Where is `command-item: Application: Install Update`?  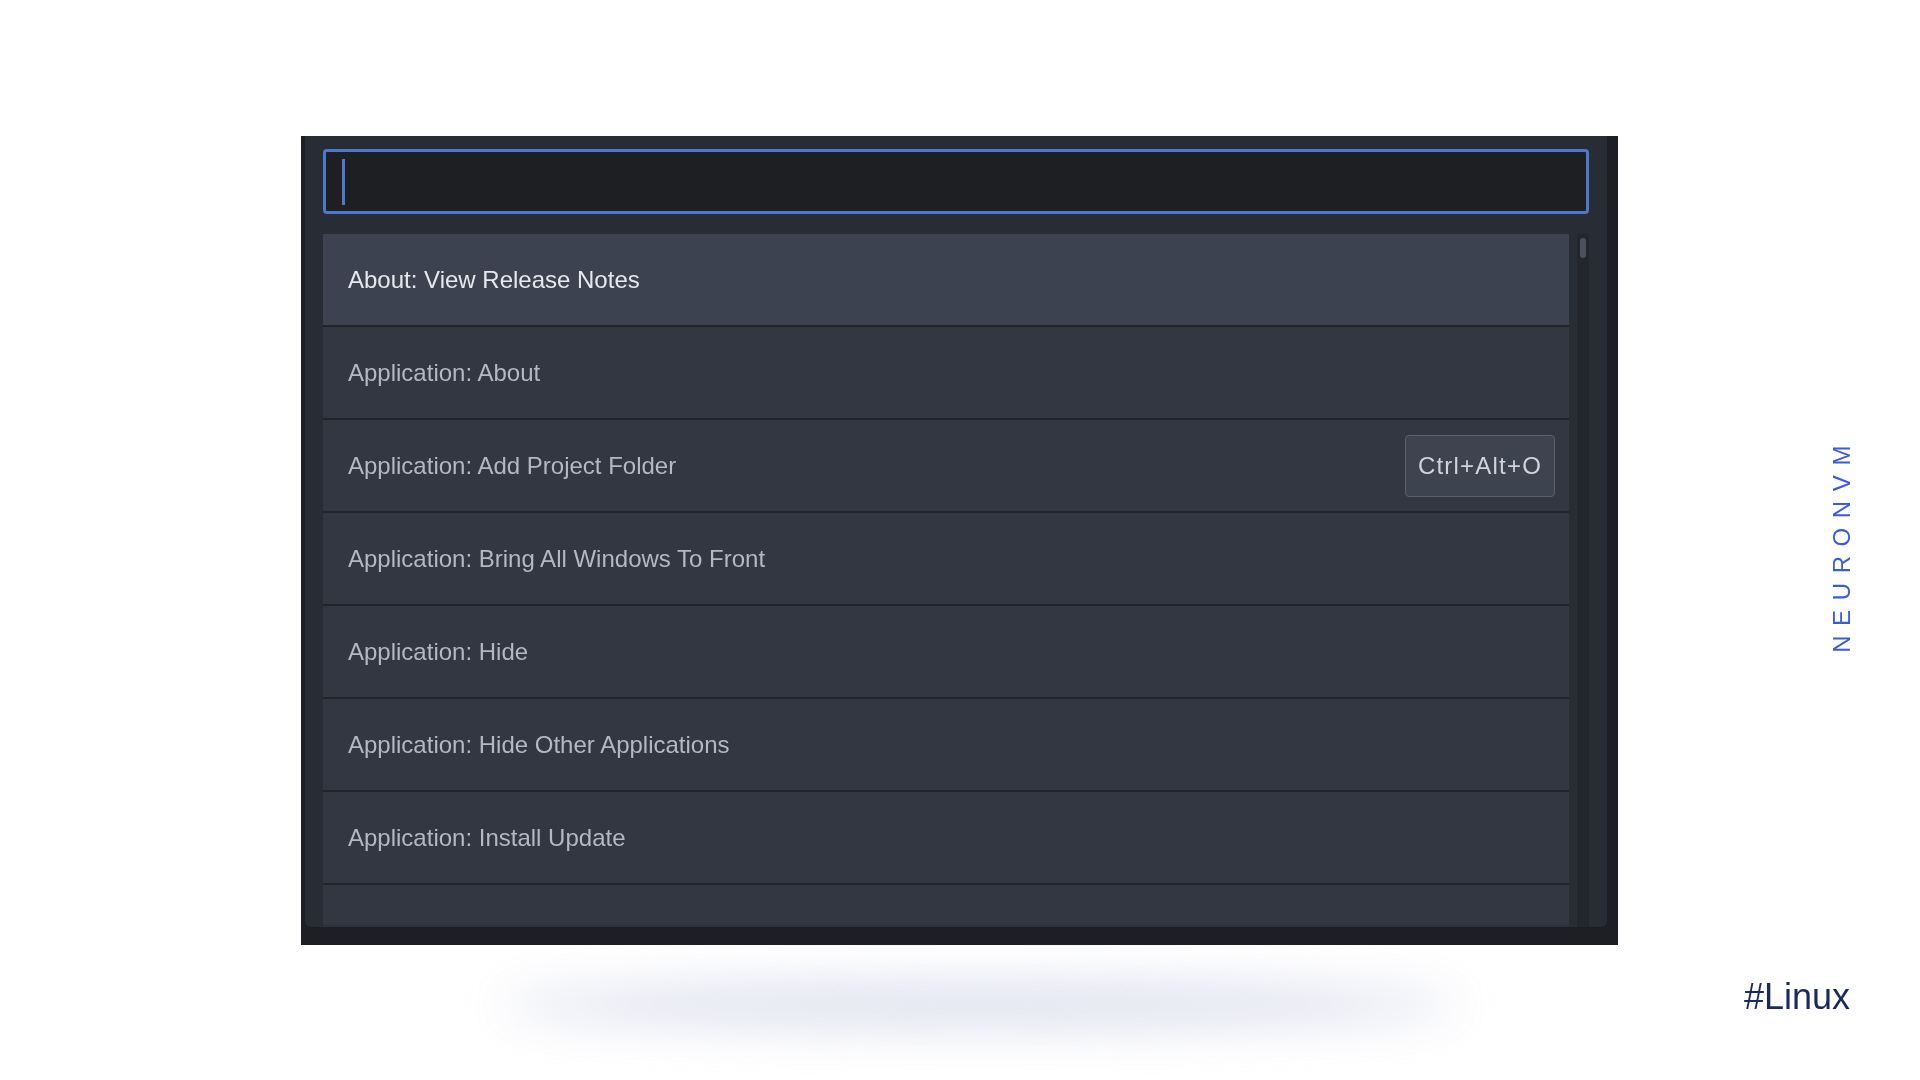 command-item: Application: Install Update is located at coordinates (946, 838).